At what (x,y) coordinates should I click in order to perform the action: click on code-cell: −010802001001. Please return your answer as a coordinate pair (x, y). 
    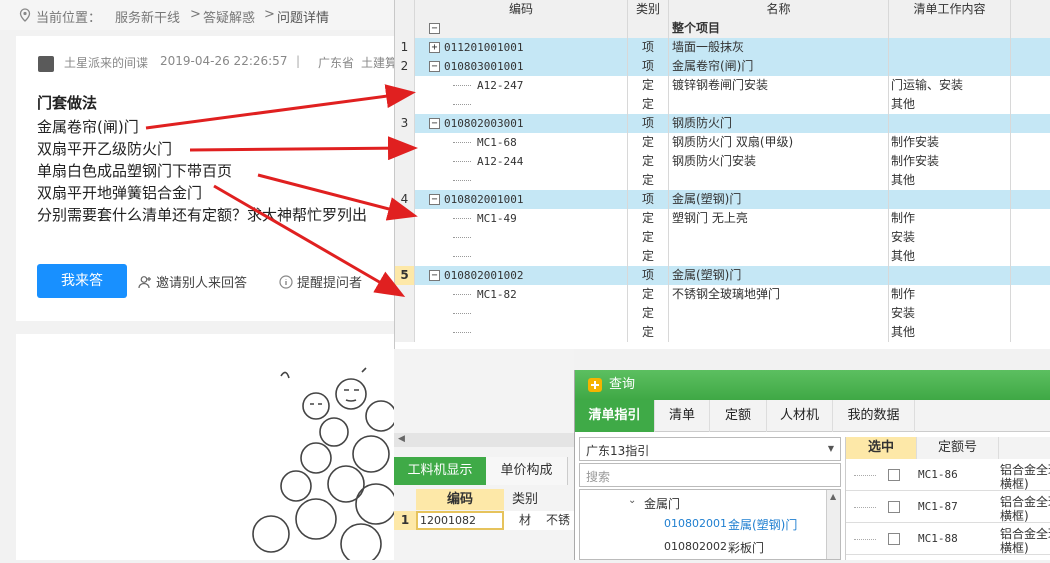
    Looking at the image, I should click on (521, 199).